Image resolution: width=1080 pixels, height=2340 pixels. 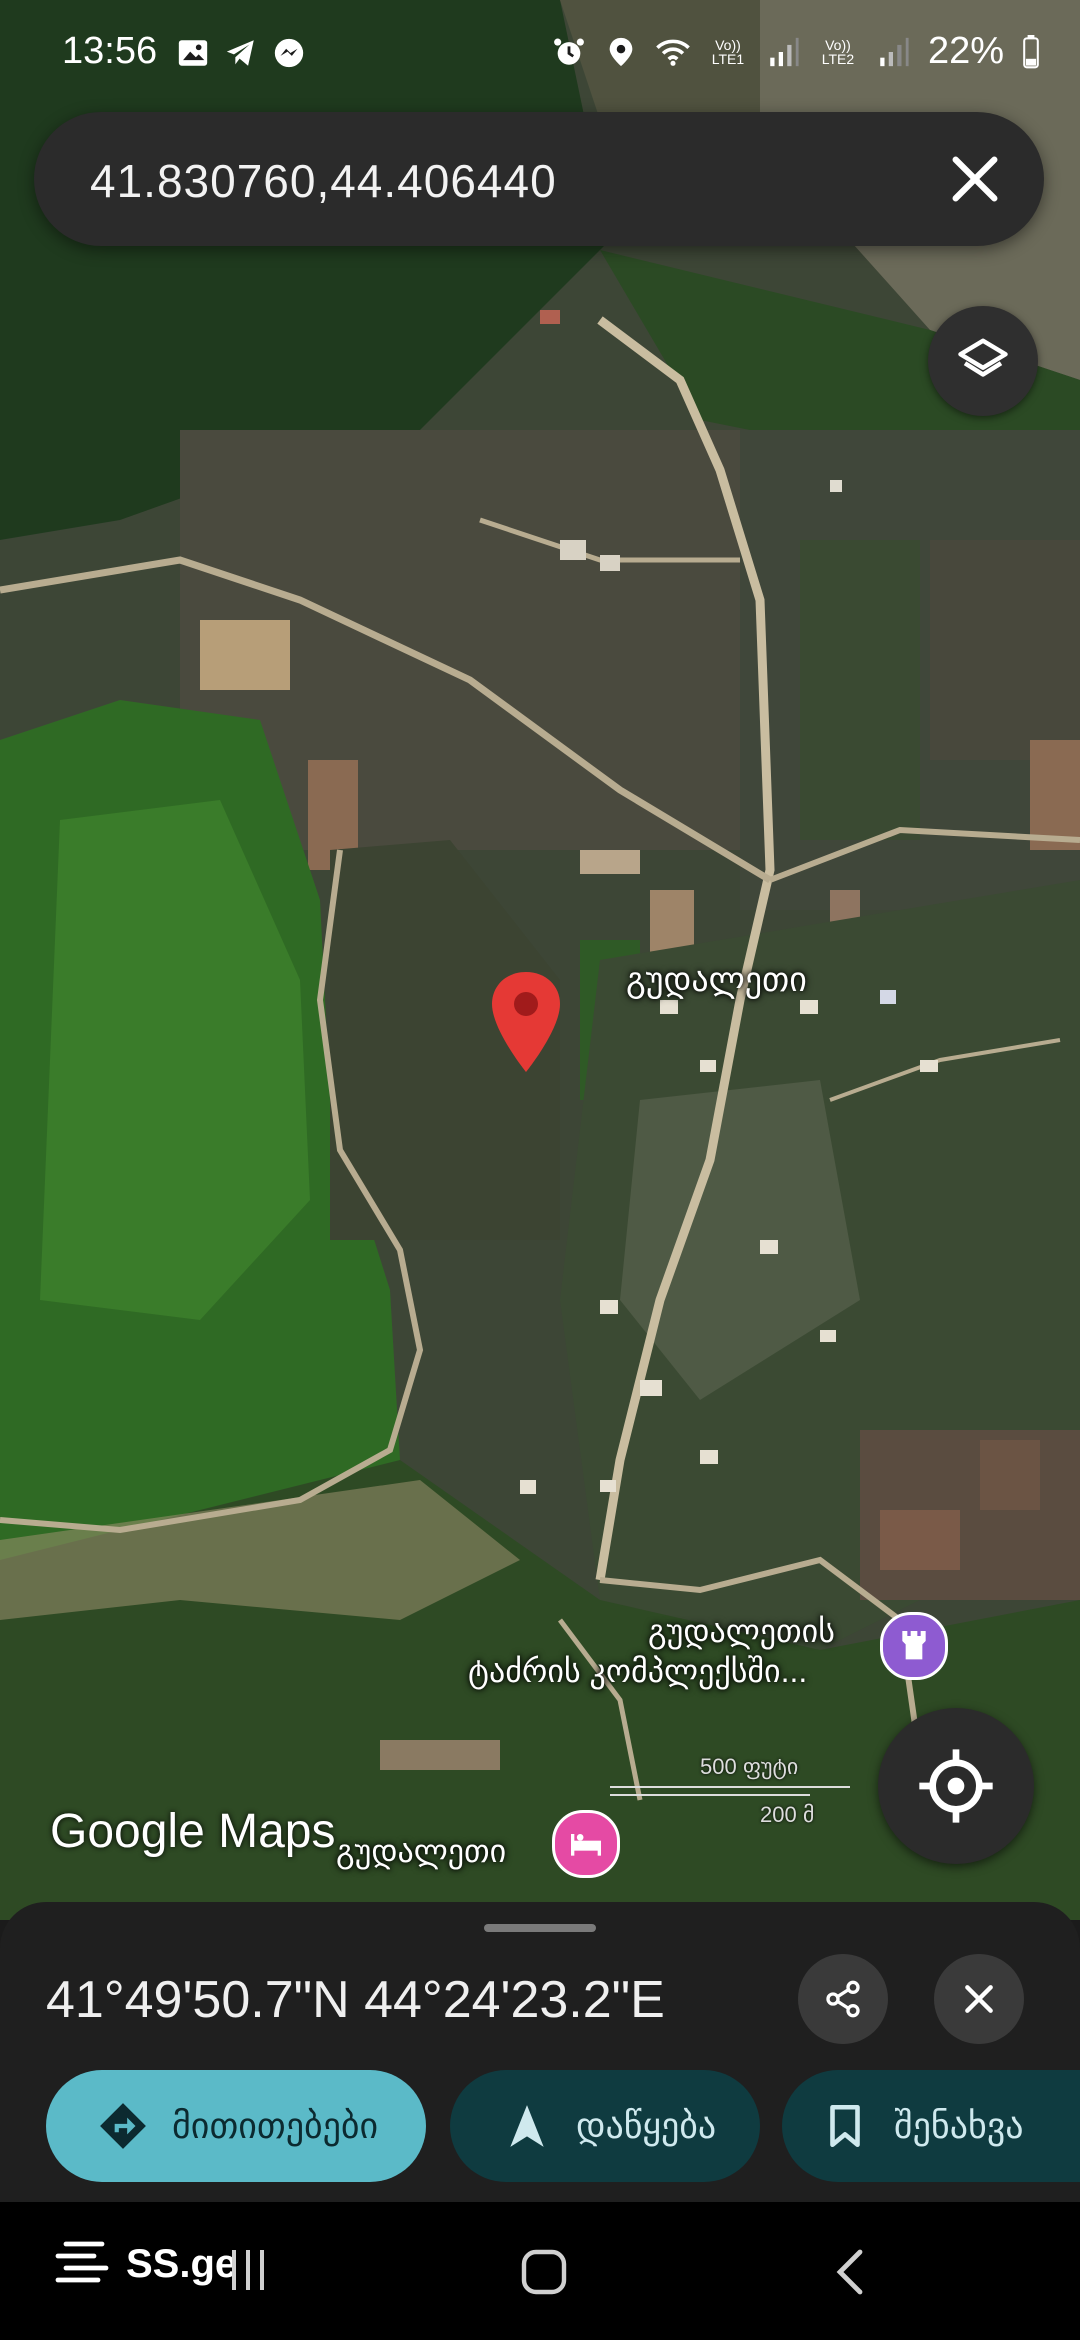 I want to click on village-label: გუდალეთი, so click(x=716, y=980).